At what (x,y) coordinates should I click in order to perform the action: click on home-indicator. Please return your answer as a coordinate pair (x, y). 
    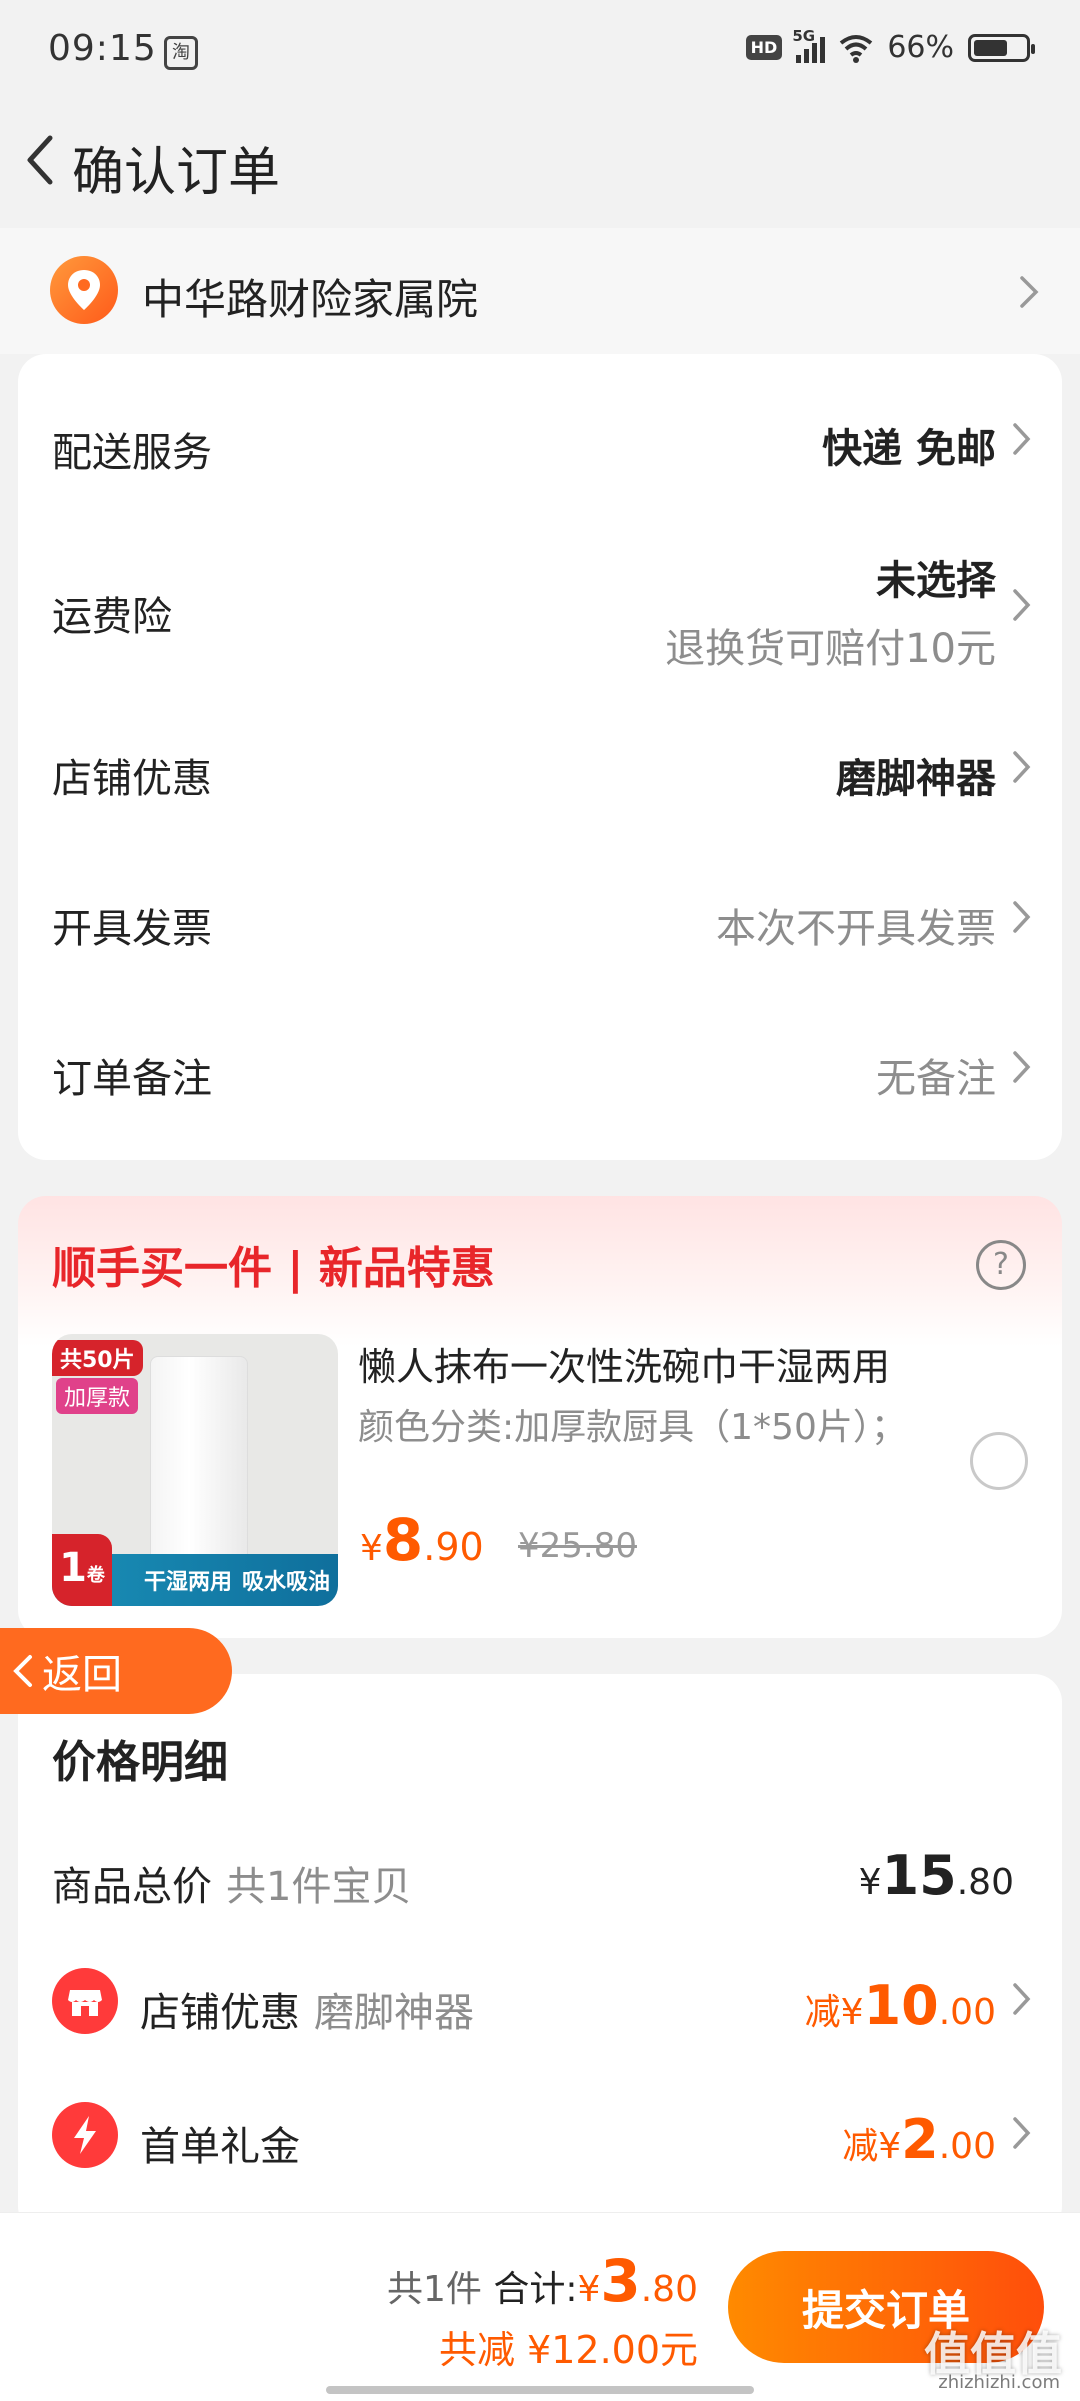
    Looking at the image, I should click on (540, 2390).